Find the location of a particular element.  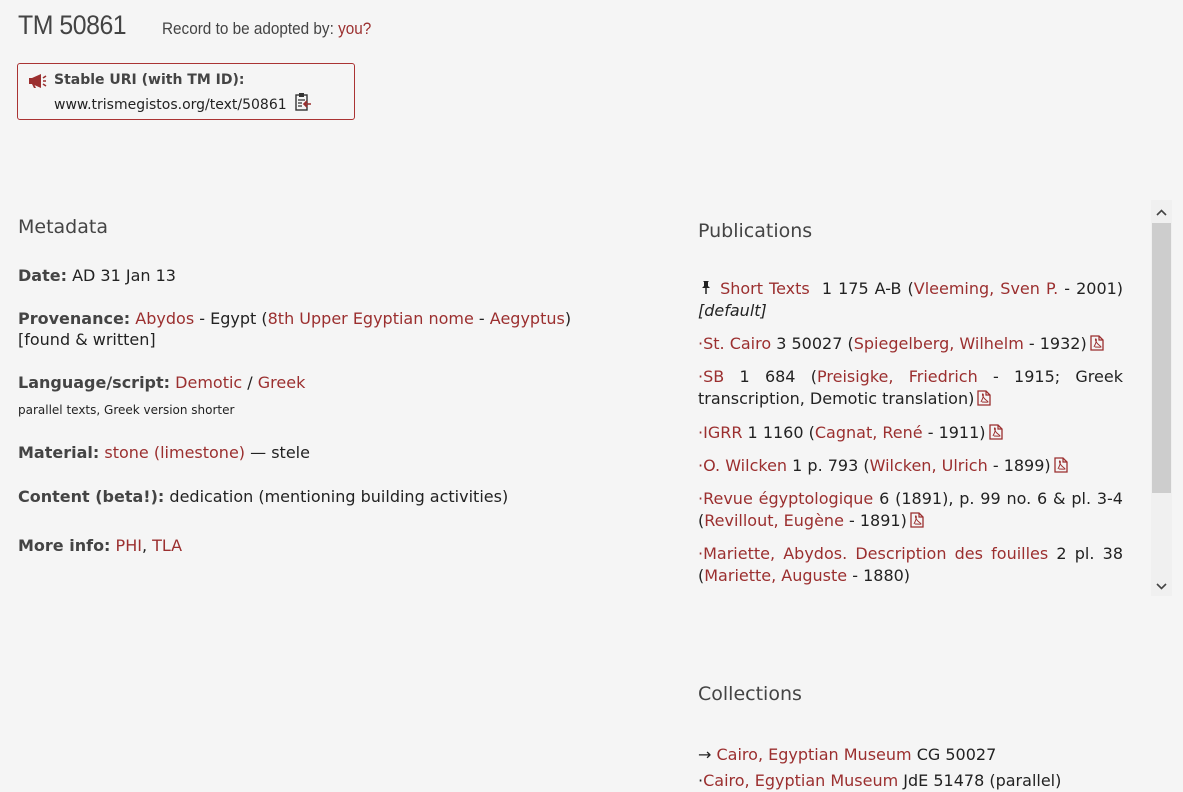

scrollbar-thumb is located at coordinates (1161, 358).